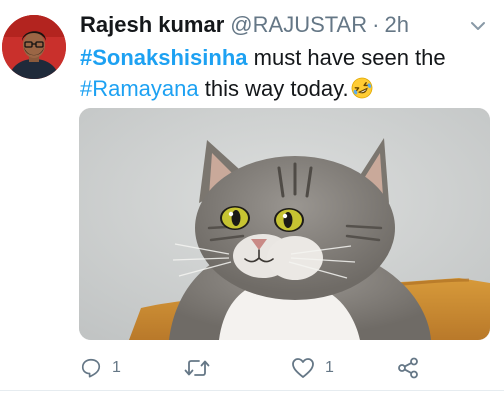  I want to click on hashtag-link: #Ramayana, so click(139, 88).